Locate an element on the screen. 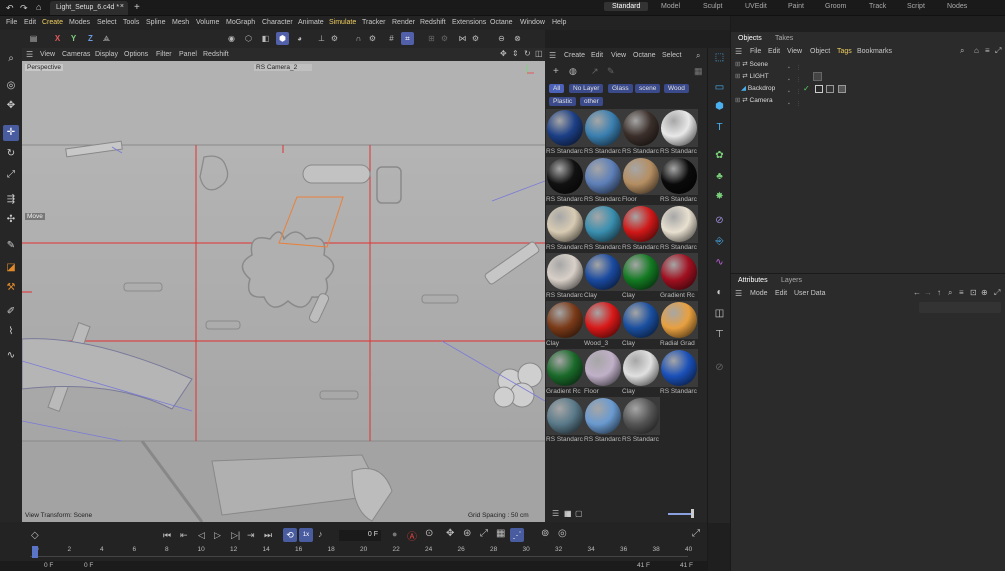 Image resolution: width=1005 pixels, height=571 pixels. objects-home-icon: ⌂ is located at coordinates (976, 50).